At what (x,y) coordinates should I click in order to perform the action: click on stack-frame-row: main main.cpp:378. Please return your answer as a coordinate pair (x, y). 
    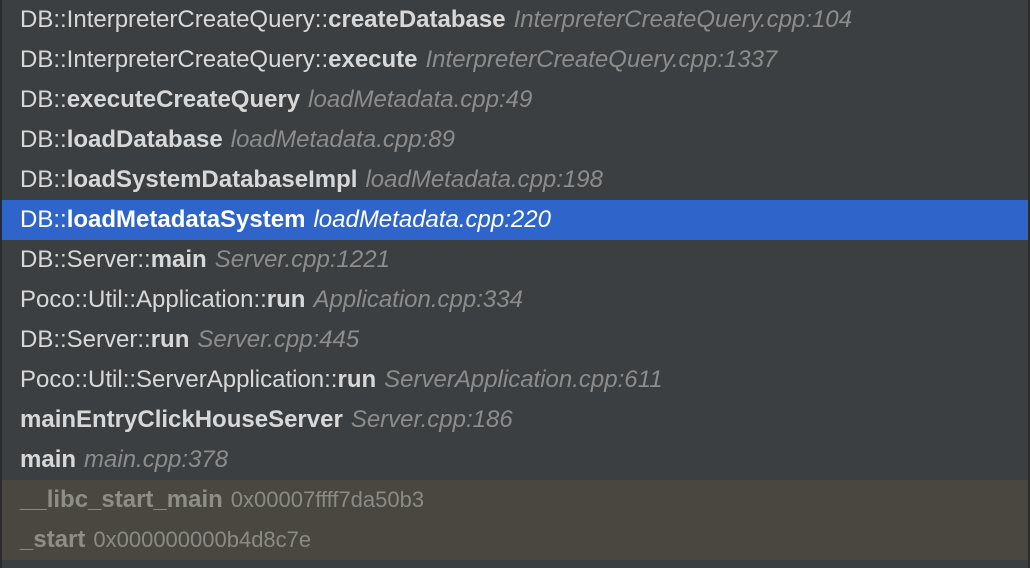
    Looking at the image, I should click on (515, 460).